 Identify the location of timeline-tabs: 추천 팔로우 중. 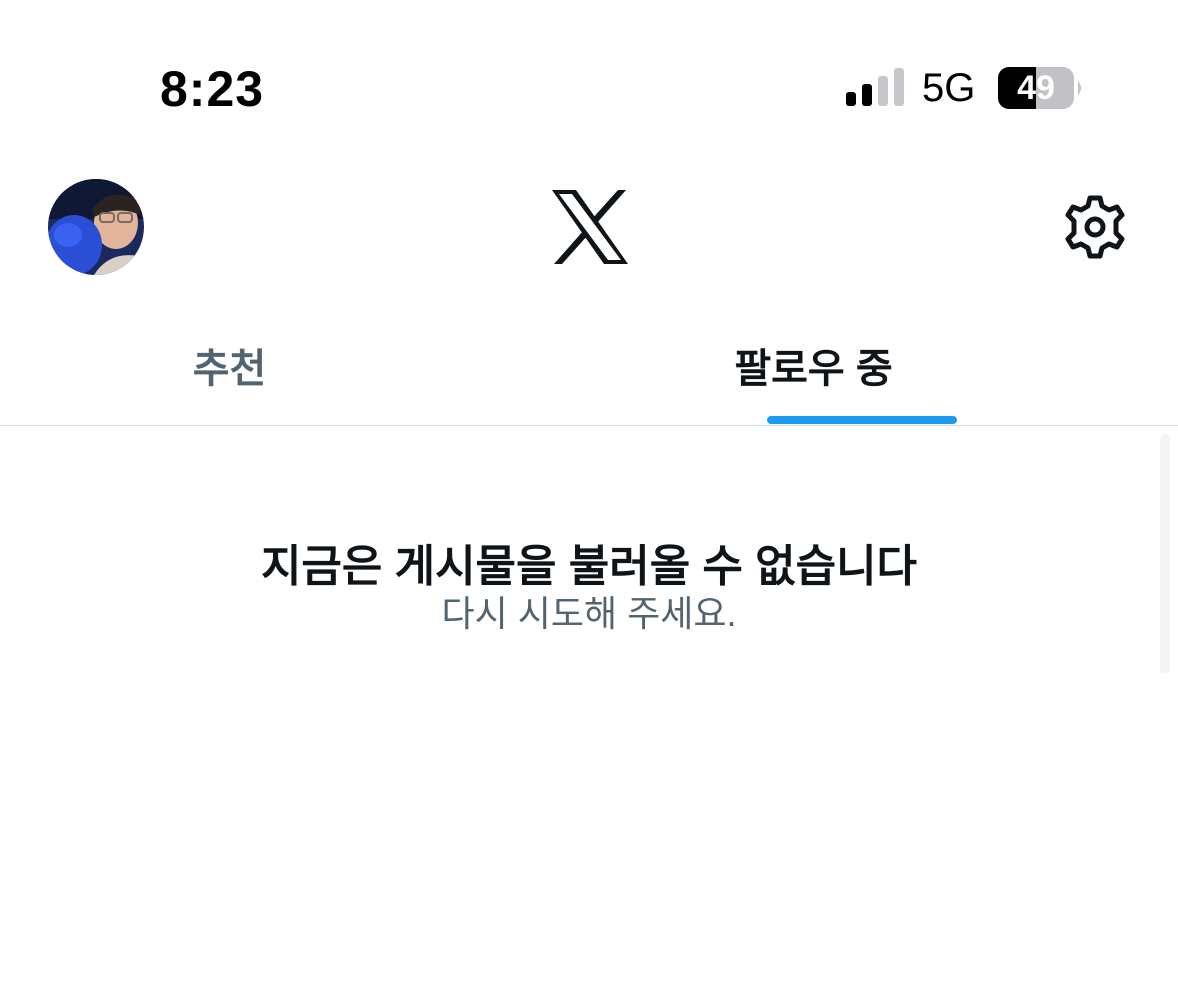
(589, 371).